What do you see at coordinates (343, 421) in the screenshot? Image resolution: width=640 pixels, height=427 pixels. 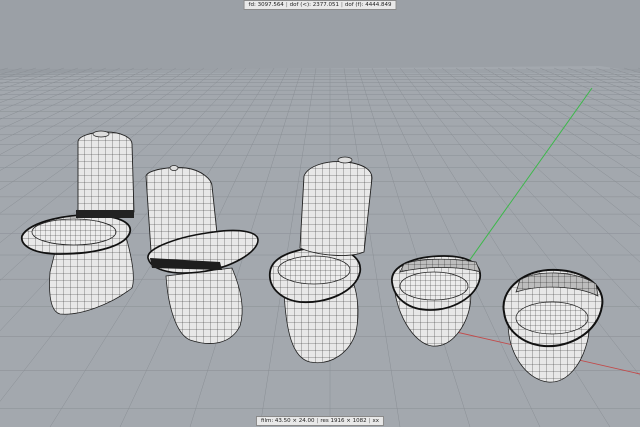 I see `resolution-readout: res 1916 × 1082` at bounding box center [343, 421].